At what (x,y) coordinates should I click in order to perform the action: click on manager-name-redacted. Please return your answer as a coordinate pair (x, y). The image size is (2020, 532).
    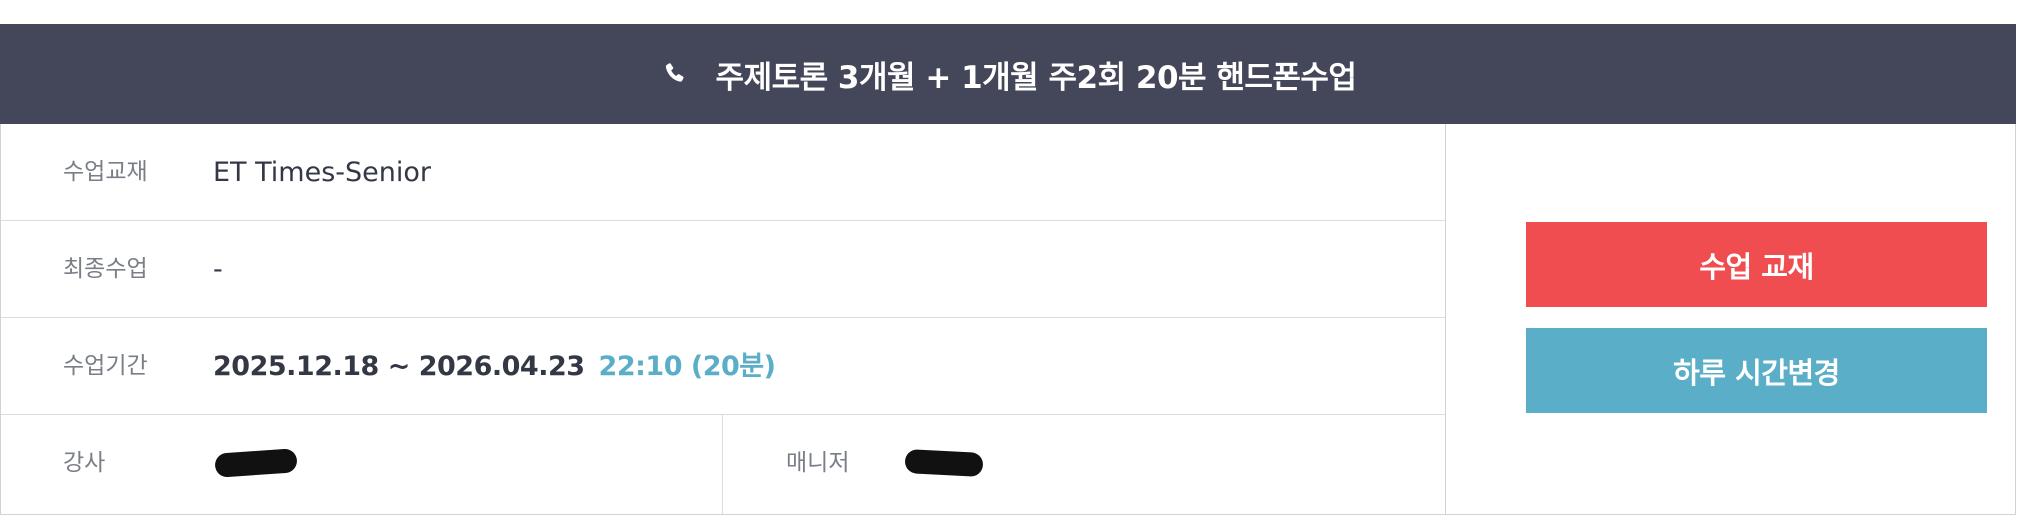
    Looking at the image, I should click on (944, 463).